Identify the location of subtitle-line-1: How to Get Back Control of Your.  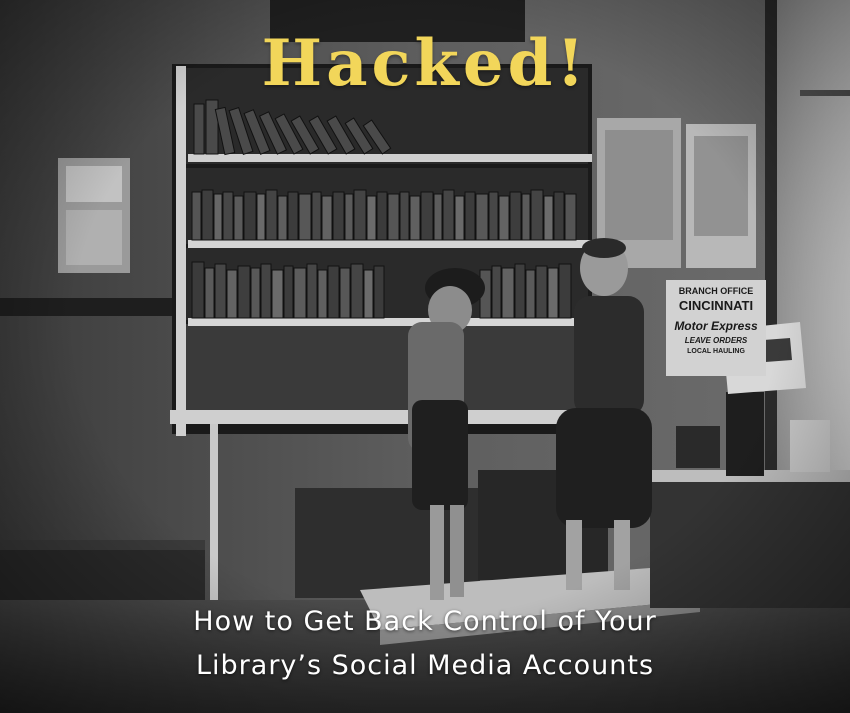
(425, 621).